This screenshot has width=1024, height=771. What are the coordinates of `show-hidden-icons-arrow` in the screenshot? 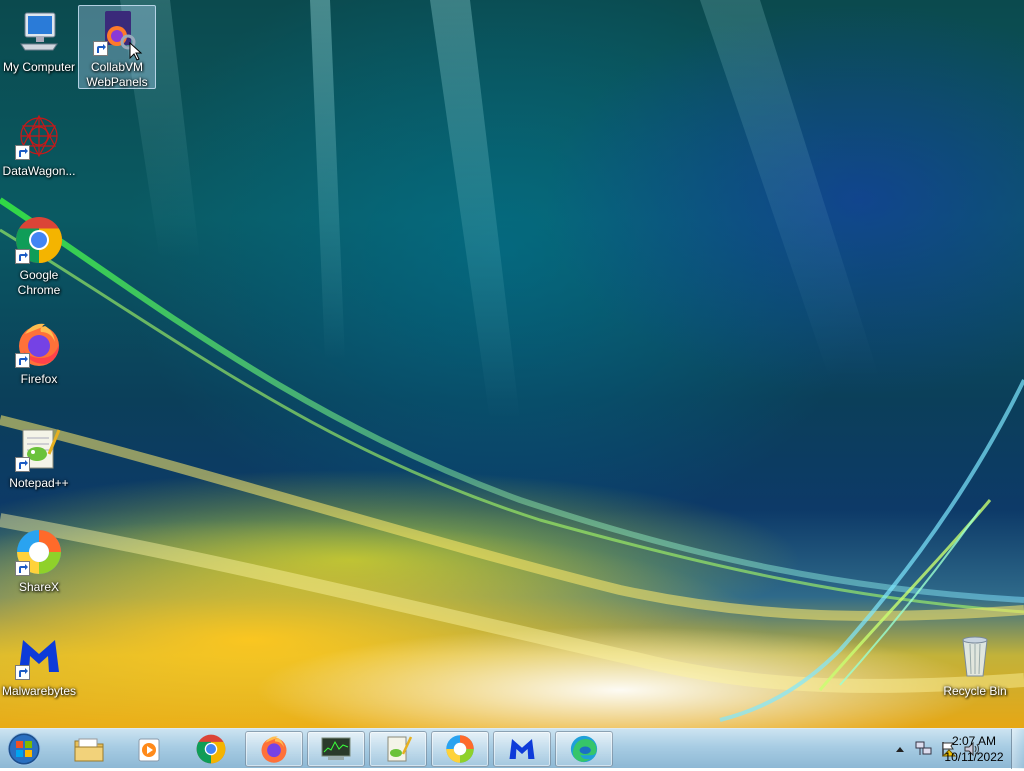 It's located at (900, 749).